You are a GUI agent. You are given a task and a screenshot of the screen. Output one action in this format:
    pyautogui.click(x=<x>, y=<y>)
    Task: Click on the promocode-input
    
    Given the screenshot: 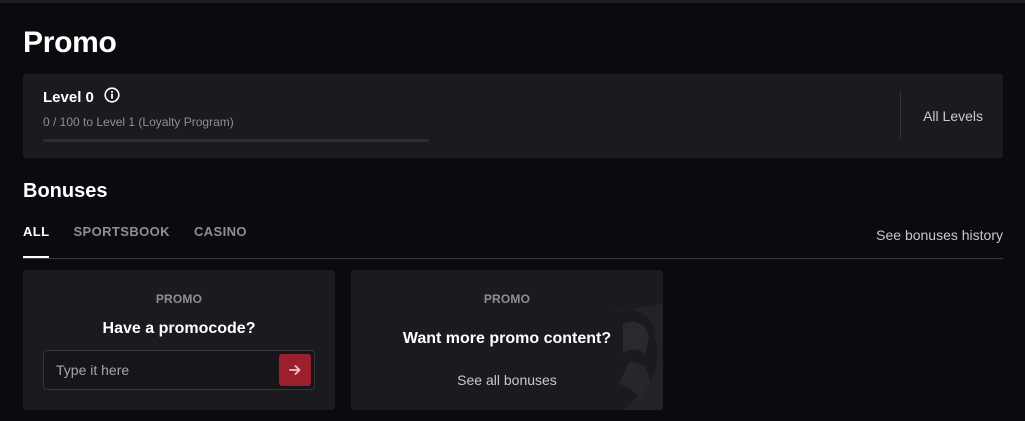 What is the action you would take?
    pyautogui.click(x=171, y=370)
    